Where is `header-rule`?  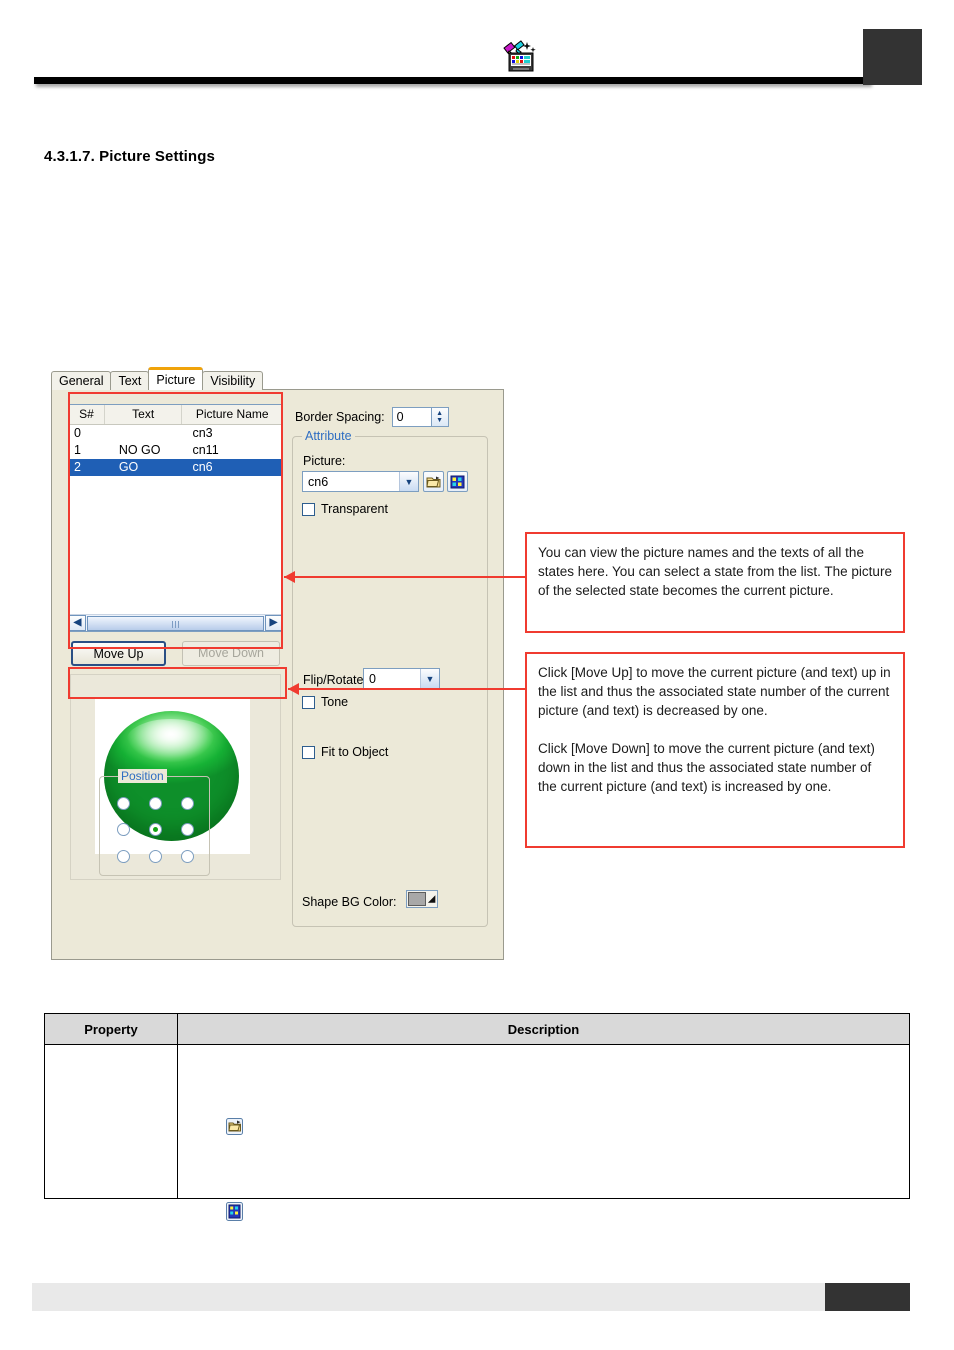
header-rule is located at coordinates (452, 80).